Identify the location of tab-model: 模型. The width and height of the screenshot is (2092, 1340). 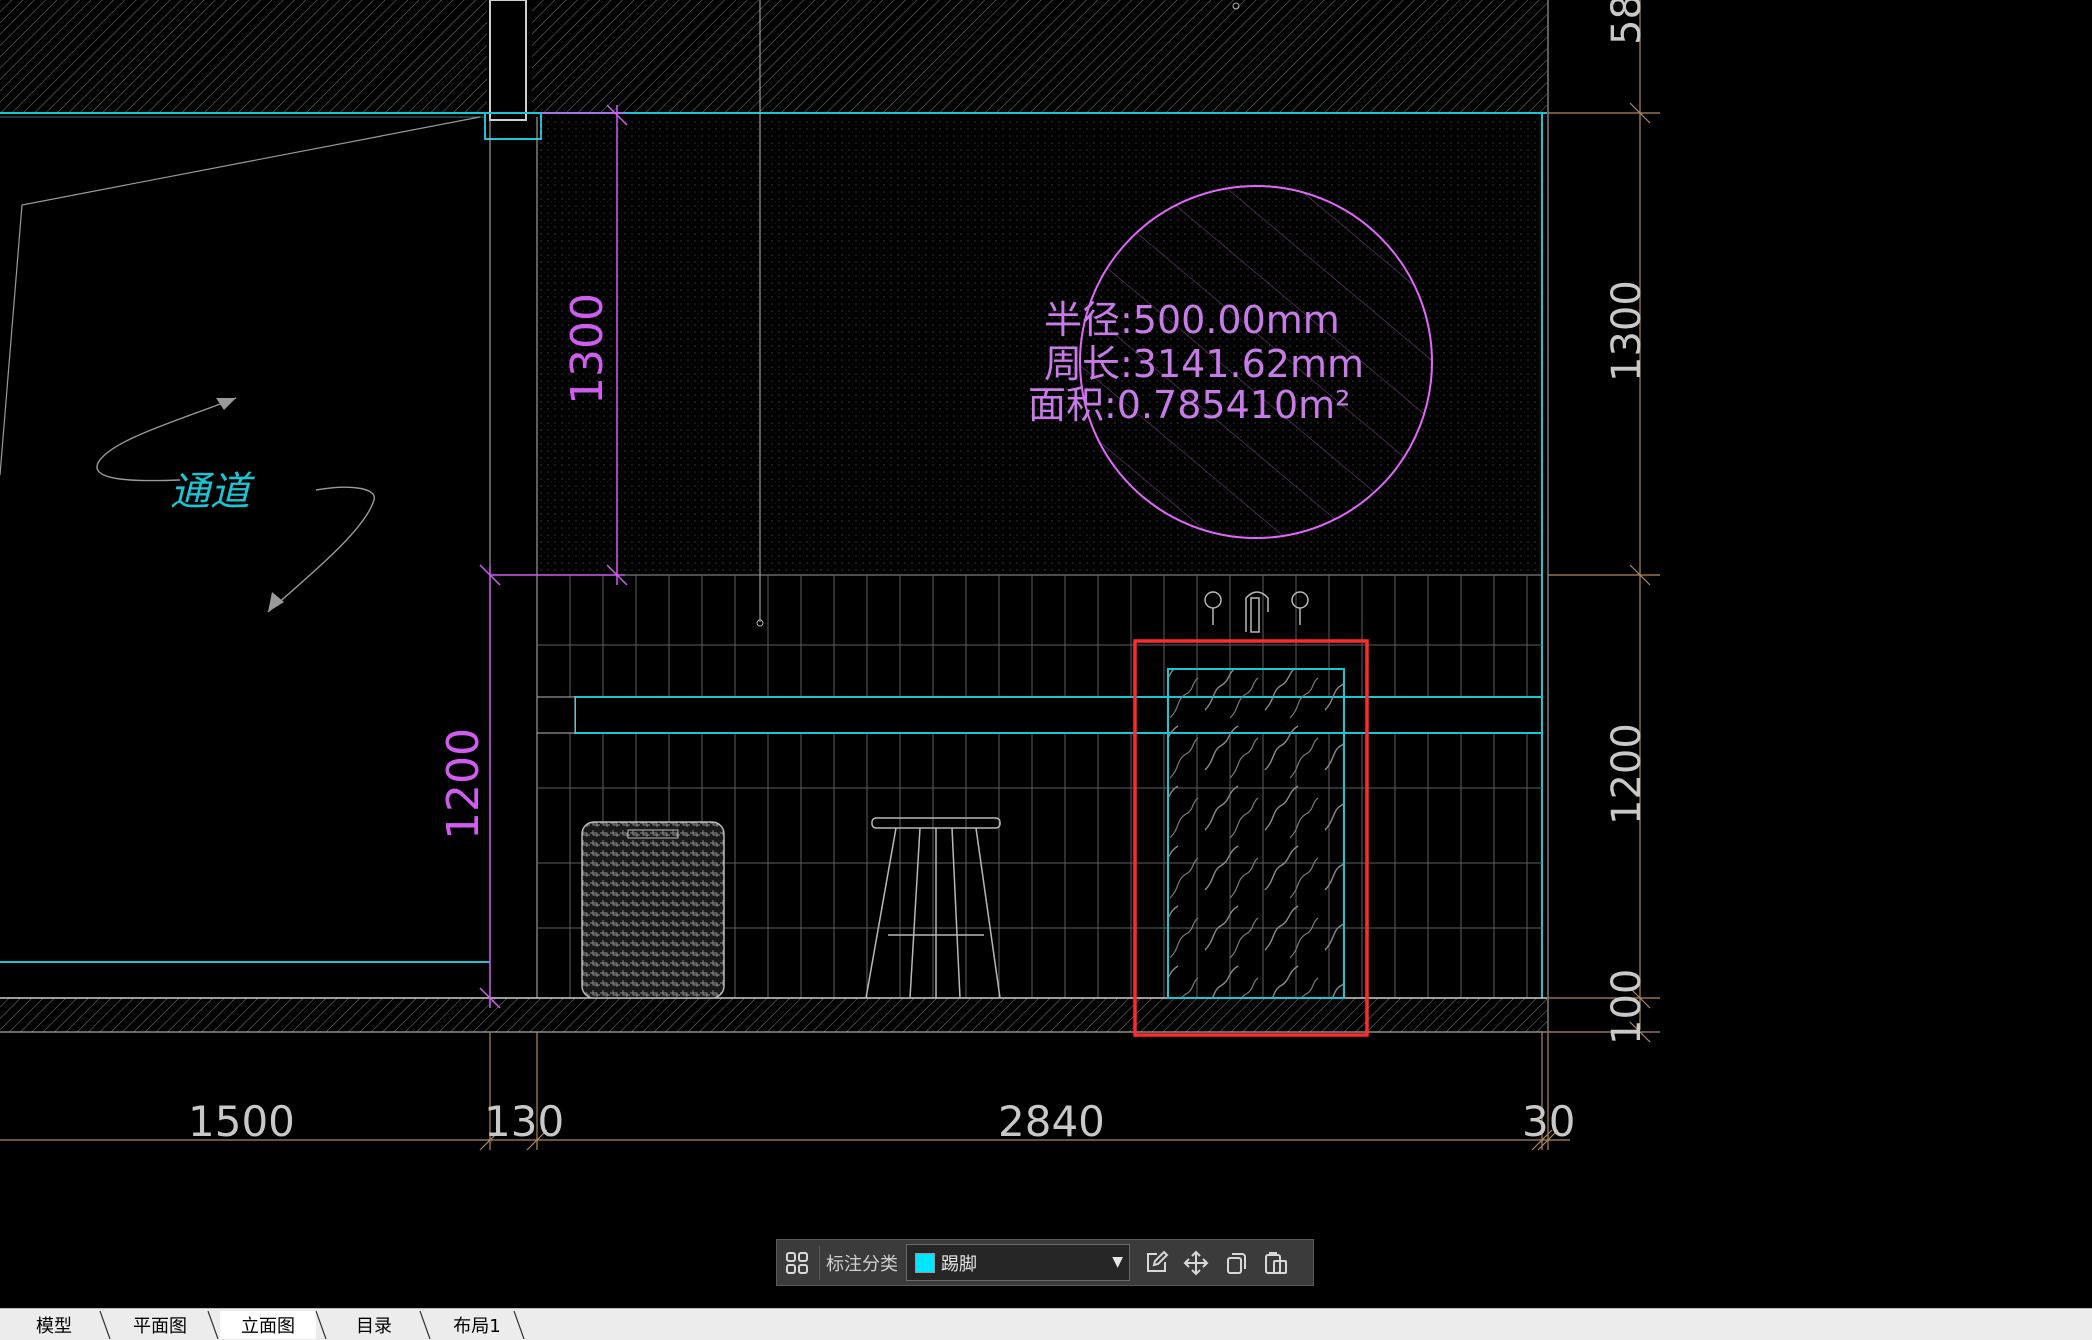
(54, 1325).